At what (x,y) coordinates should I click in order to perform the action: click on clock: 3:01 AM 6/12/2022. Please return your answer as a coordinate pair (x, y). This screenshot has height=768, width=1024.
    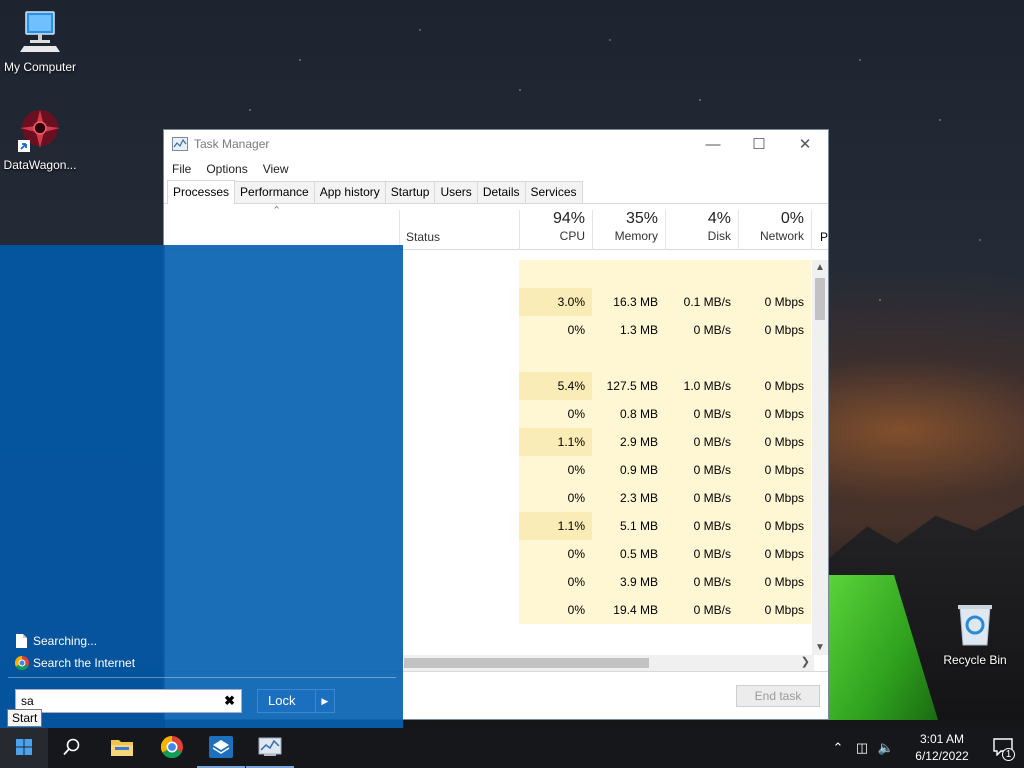
    Looking at the image, I should click on (942, 748).